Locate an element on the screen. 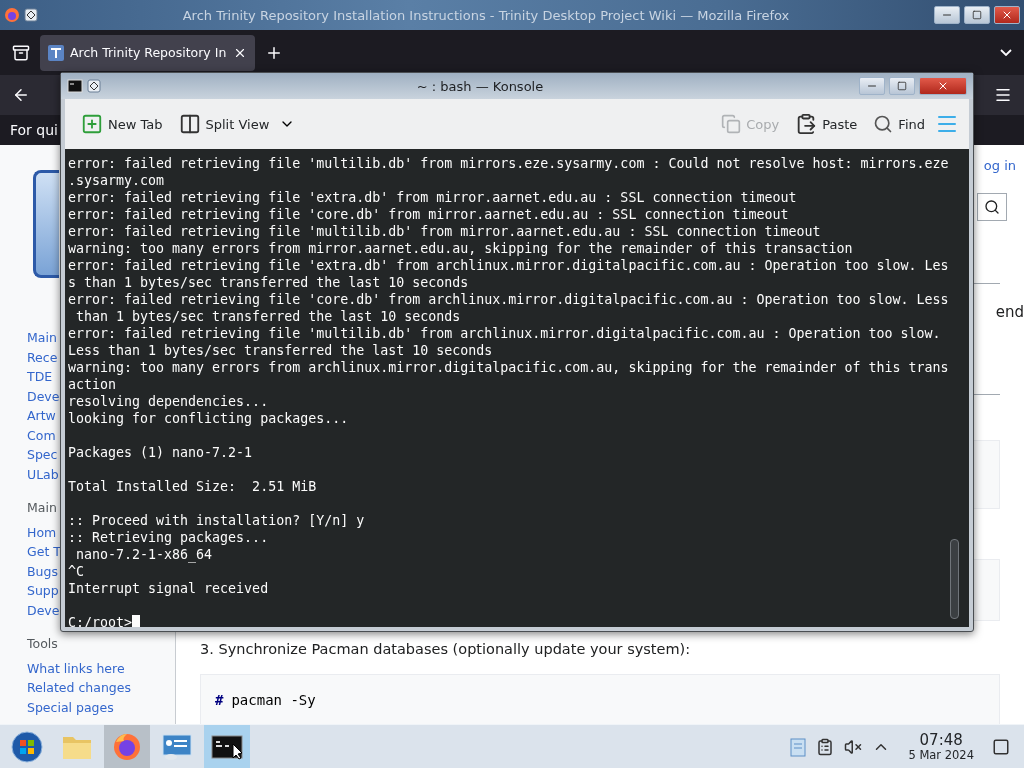 This screenshot has width=1024, height=768. new-tab-icon is located at coordinates (92, 124).